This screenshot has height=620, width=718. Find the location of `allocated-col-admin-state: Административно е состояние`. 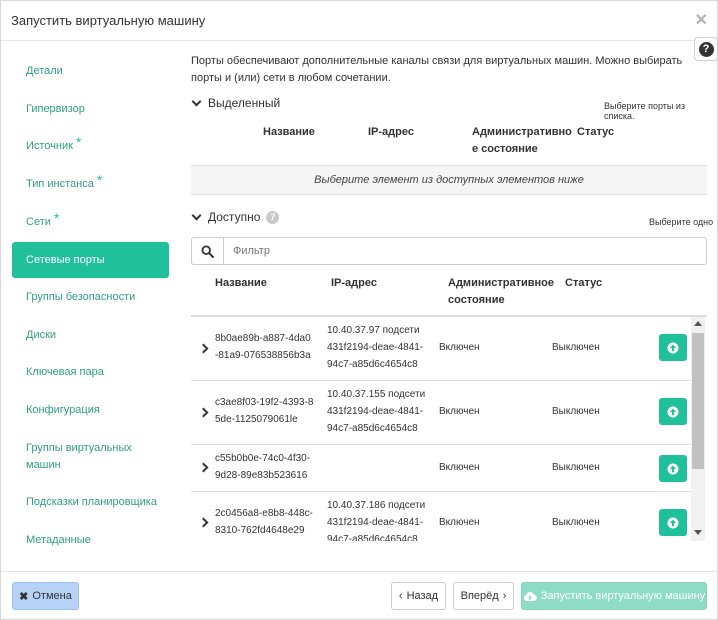

allocated-col-admin-state: Административно е состояние is located at coordinates (522, 141).